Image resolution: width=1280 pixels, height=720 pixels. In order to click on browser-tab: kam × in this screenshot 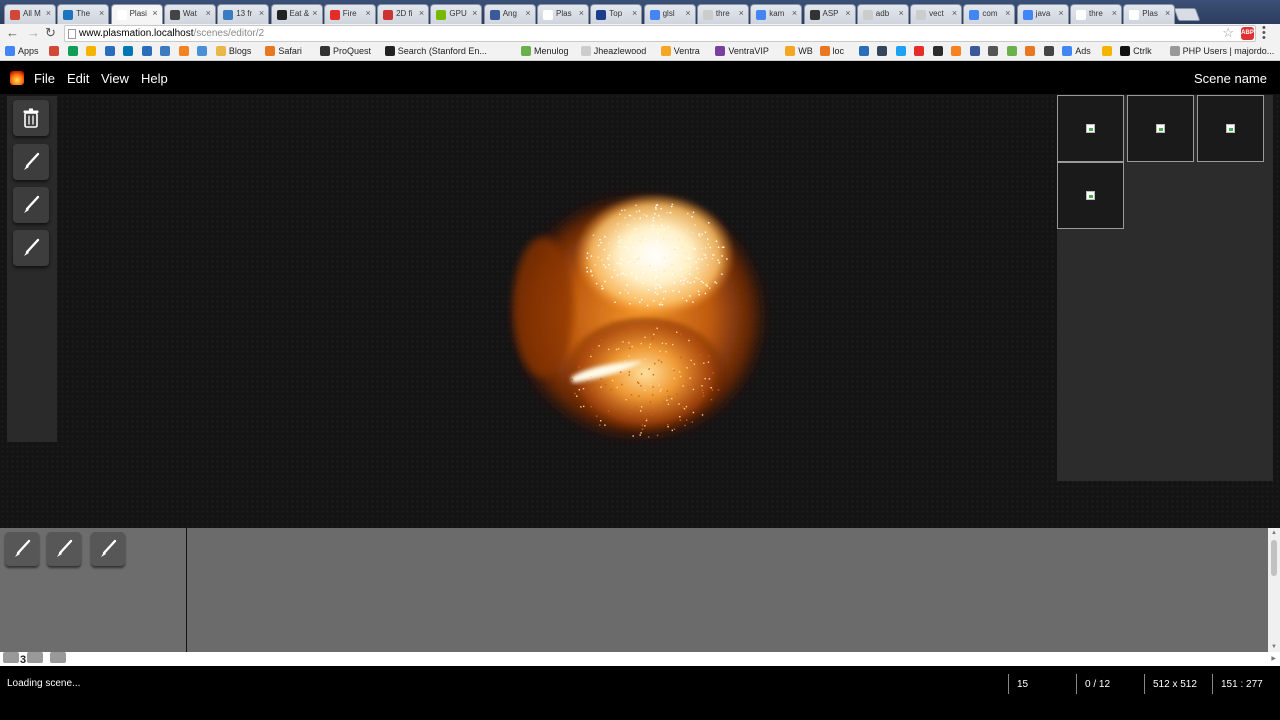, I will do `click(776, 14)`.